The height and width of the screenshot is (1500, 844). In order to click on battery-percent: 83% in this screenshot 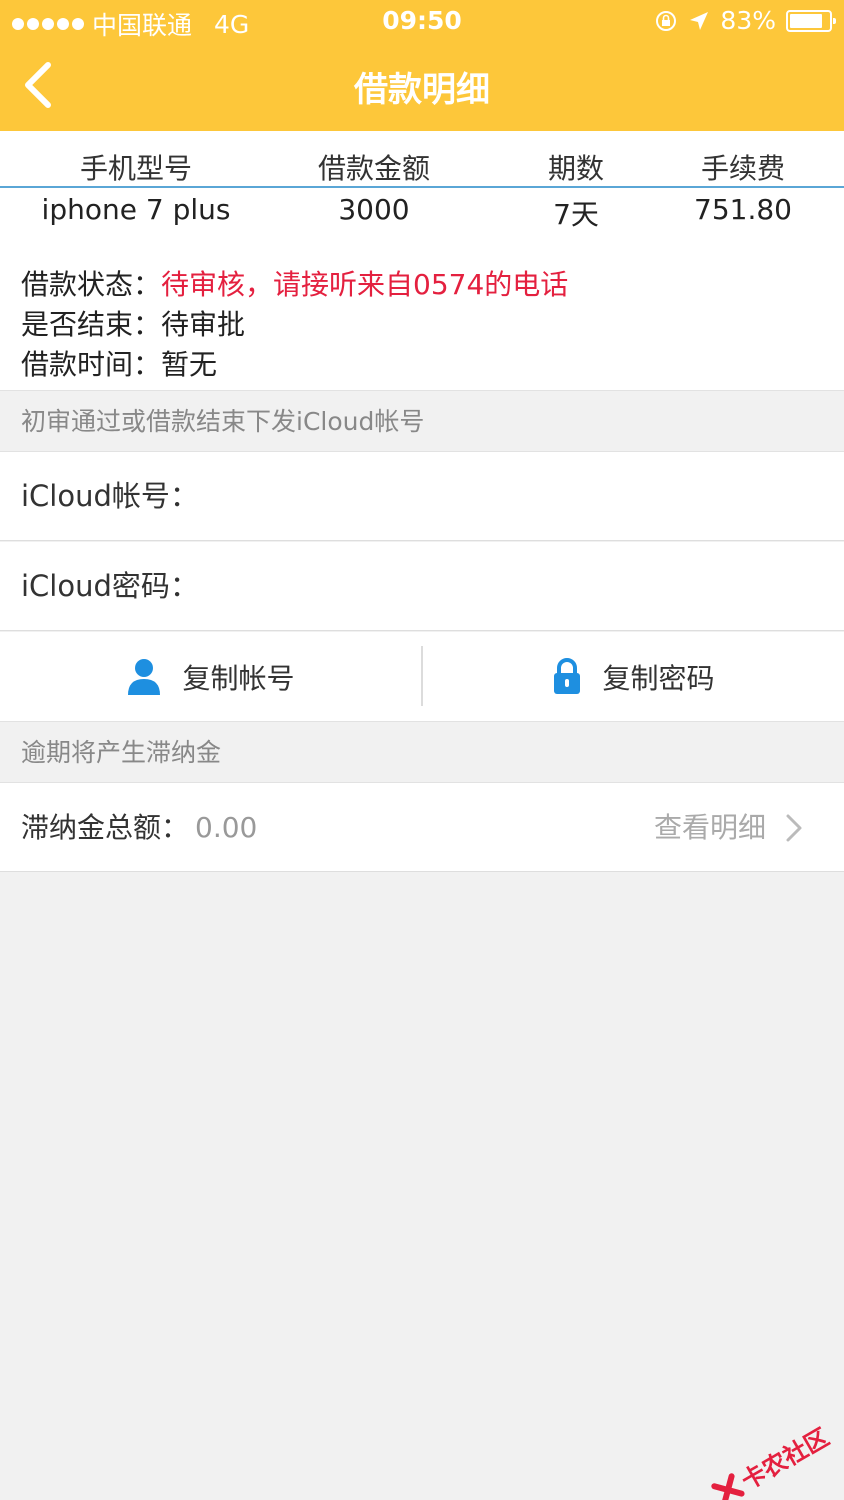, I will do `click(748, 20)`.